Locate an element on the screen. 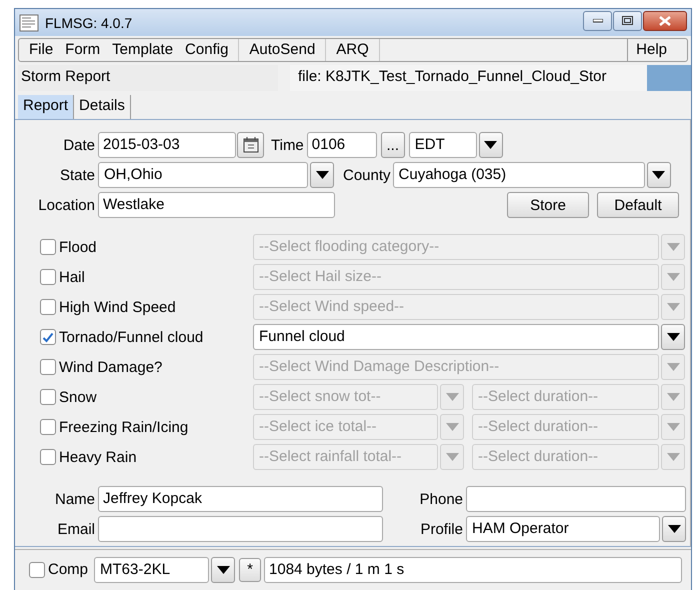 The image size is (697, 590). menu-item: Form is located at coordinates (82, 50).